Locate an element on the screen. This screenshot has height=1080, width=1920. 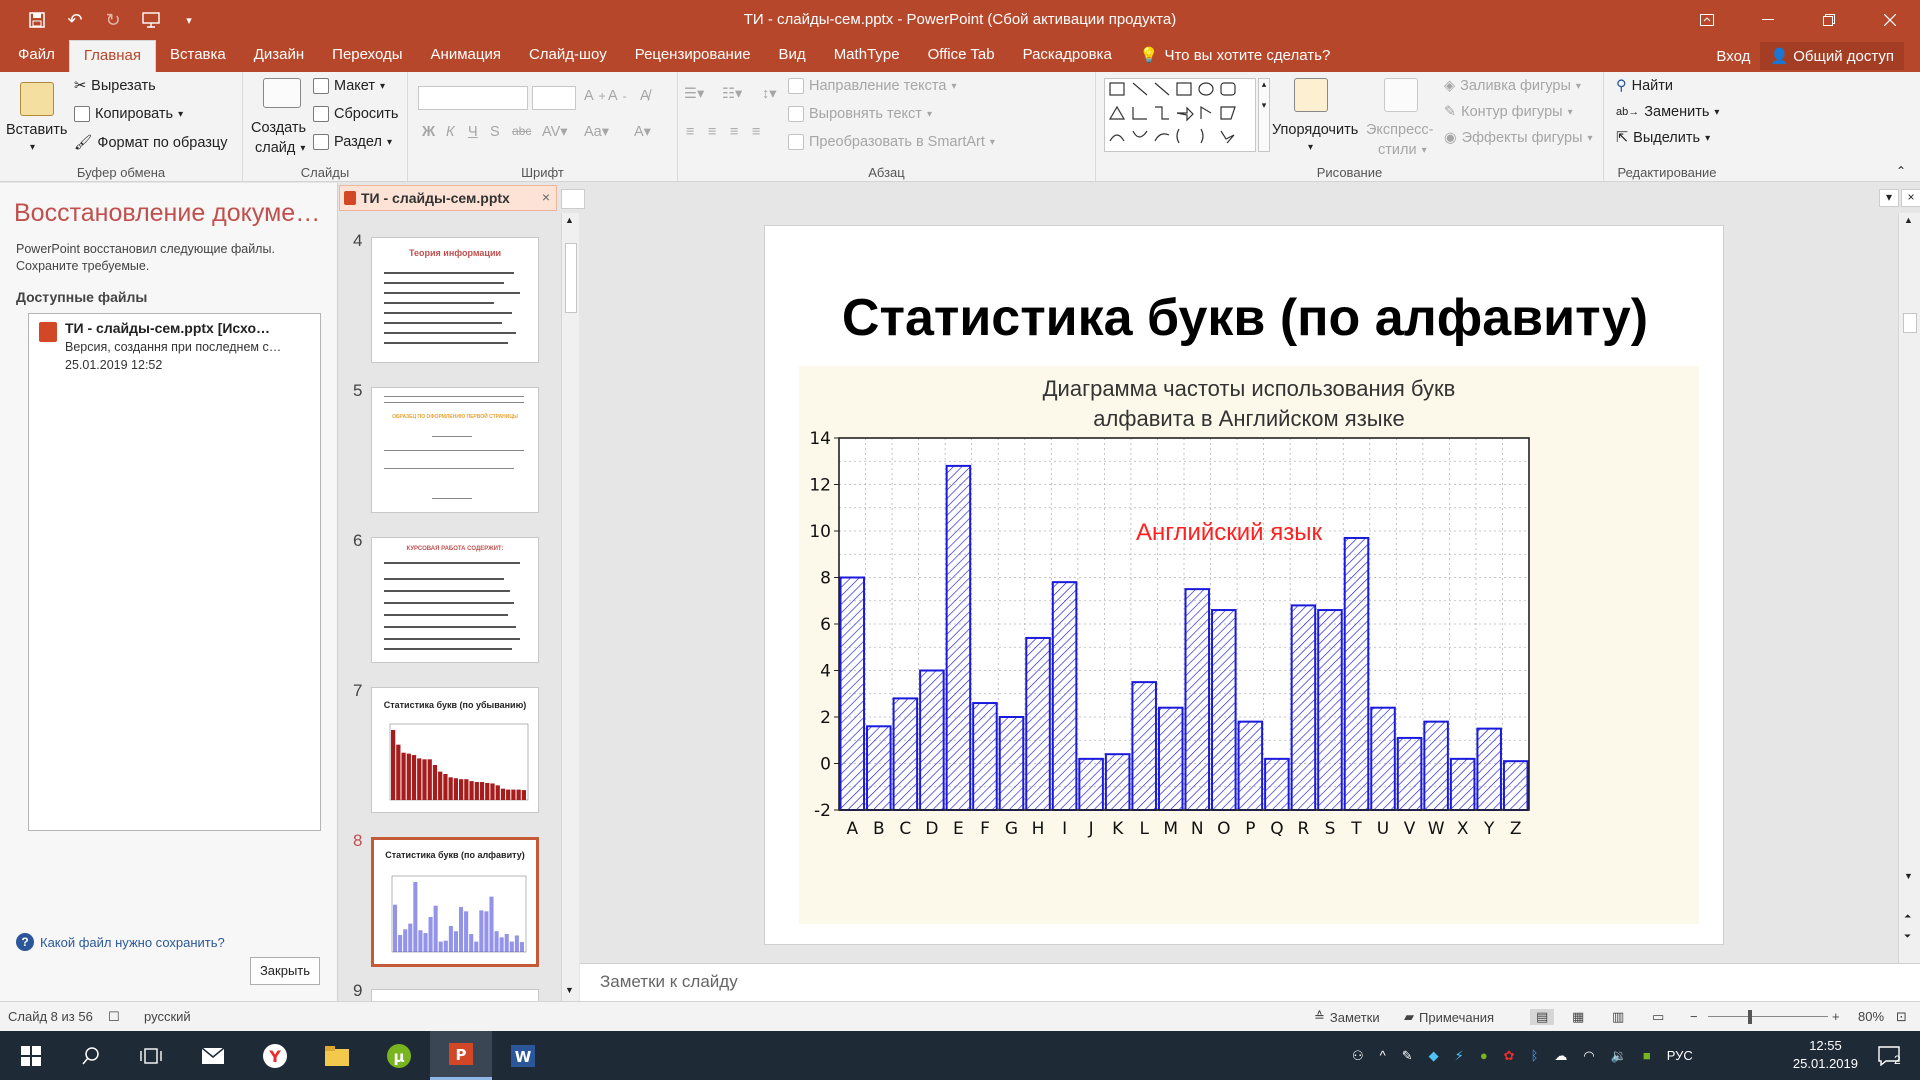
file-explorer-icon is located at coordinates (337, 1055).